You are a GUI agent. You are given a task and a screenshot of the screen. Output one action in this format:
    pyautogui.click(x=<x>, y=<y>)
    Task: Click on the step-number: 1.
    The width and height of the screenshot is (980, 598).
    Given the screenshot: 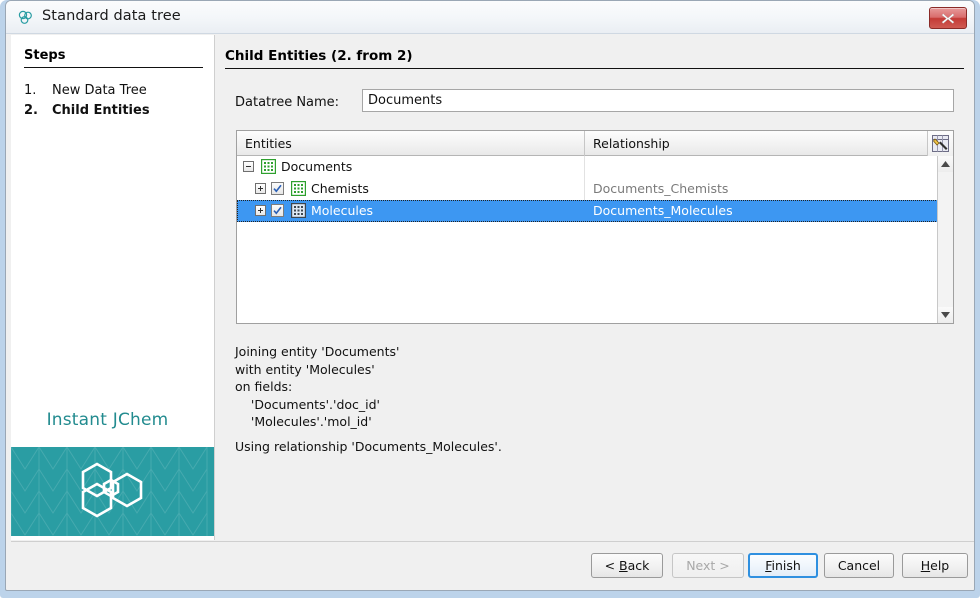 What is the action you would take?
    pyautogui.click(x=30, y=90)
    